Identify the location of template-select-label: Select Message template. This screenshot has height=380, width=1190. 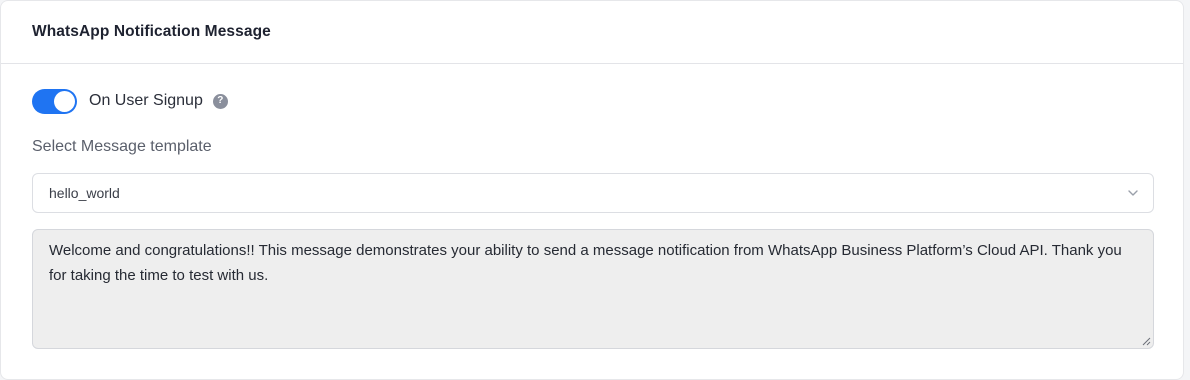
(122, 146).